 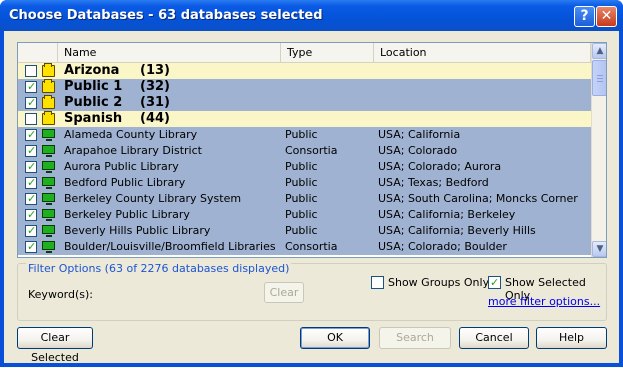 What do you see at coordinates (606, 16) in the screenshot?
I see `close-button: ✕` at bounding box center [606, 16].